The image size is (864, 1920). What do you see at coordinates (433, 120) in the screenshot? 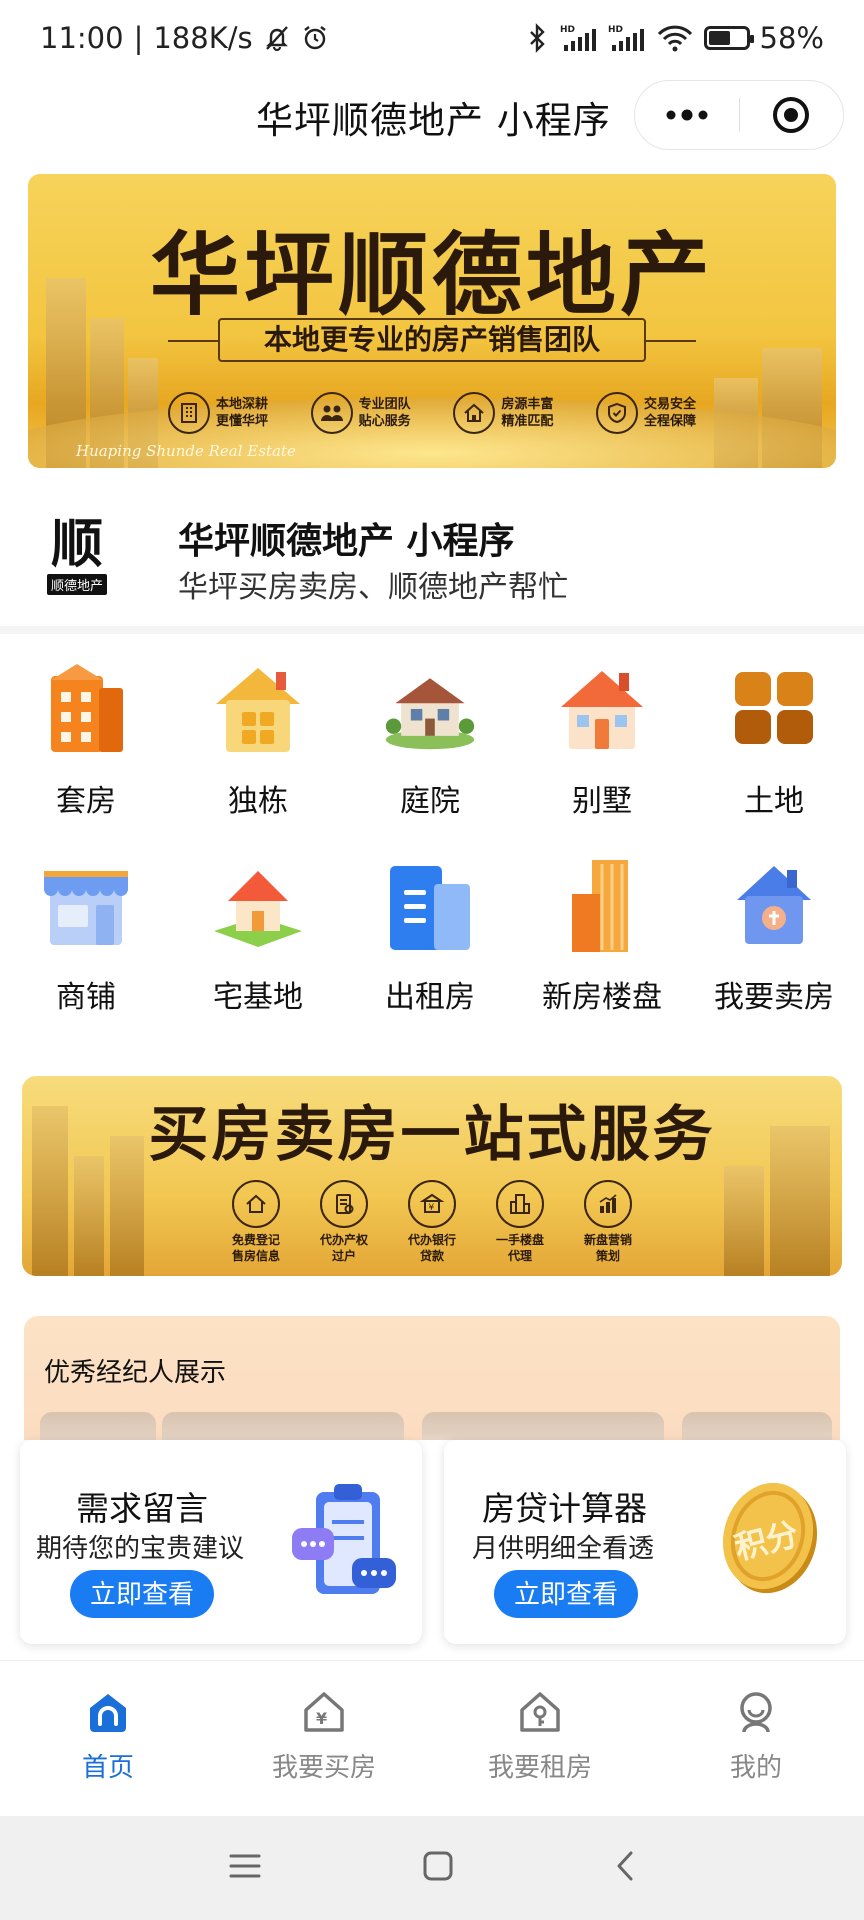
I see `page-title: 华坪顺德地产 小程序` at bounding box center [433, 120].